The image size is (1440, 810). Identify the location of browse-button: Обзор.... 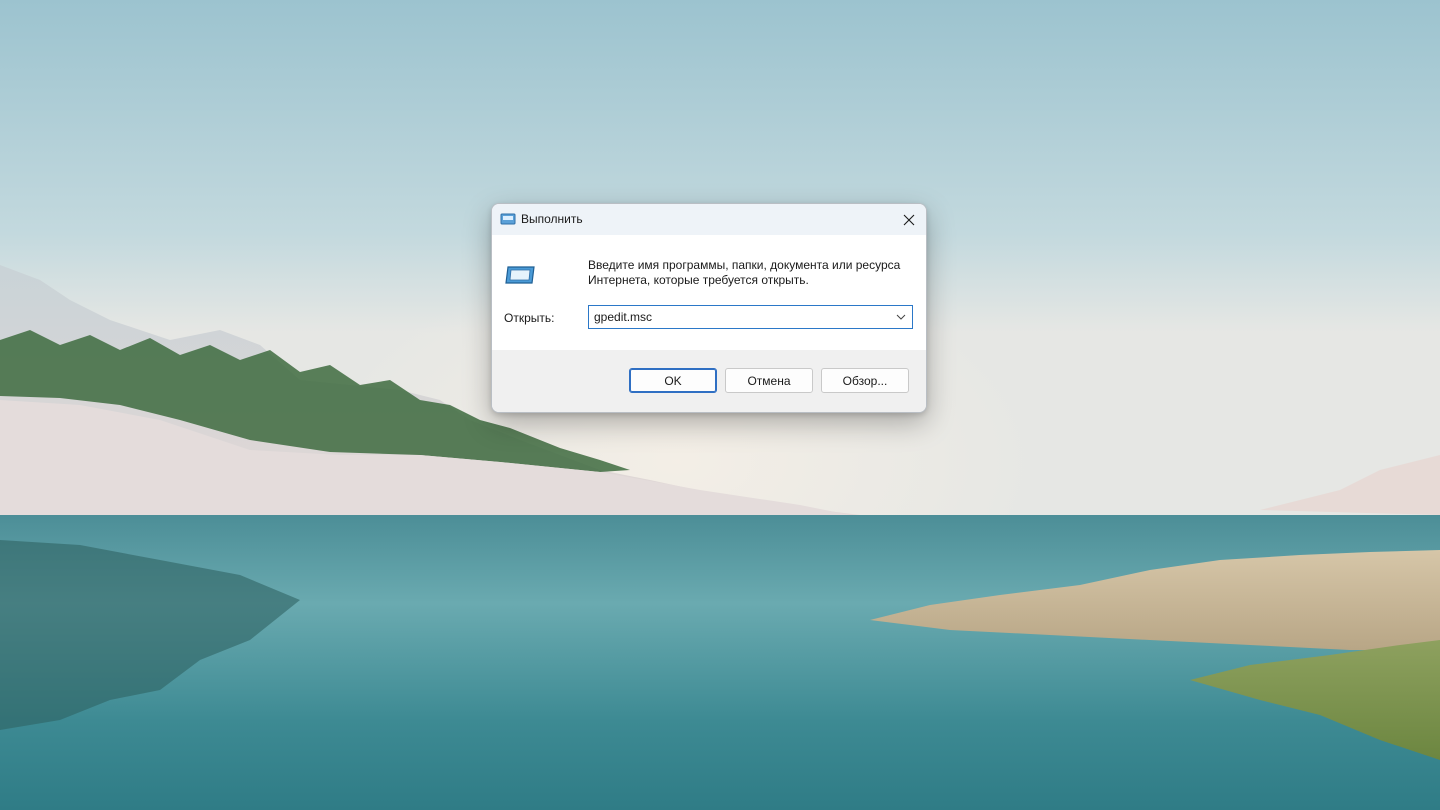
(865, 380).